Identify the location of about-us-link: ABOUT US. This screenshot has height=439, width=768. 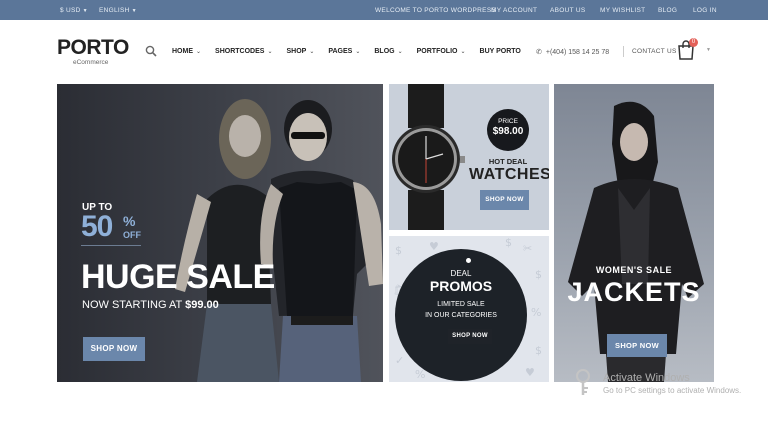
(568, 10).